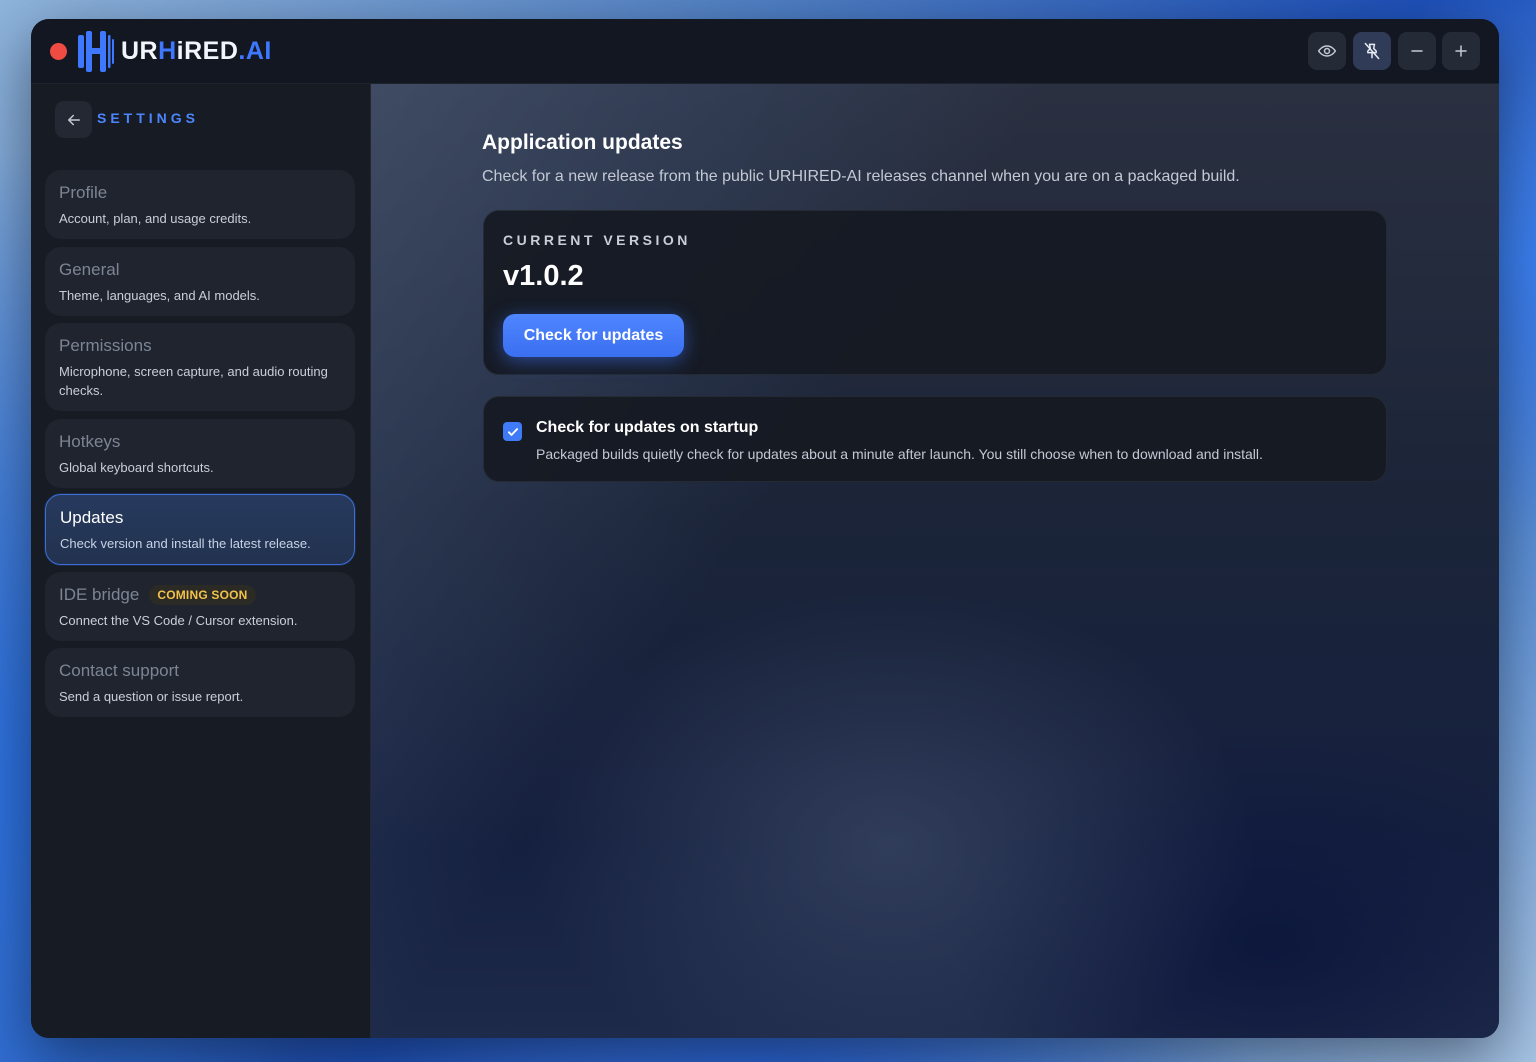 This screenshot has height=1062, width=1536. Describe the element at coordinates (89, 269) in the screenshot. I see `sidebar-item-title: General` at that location.